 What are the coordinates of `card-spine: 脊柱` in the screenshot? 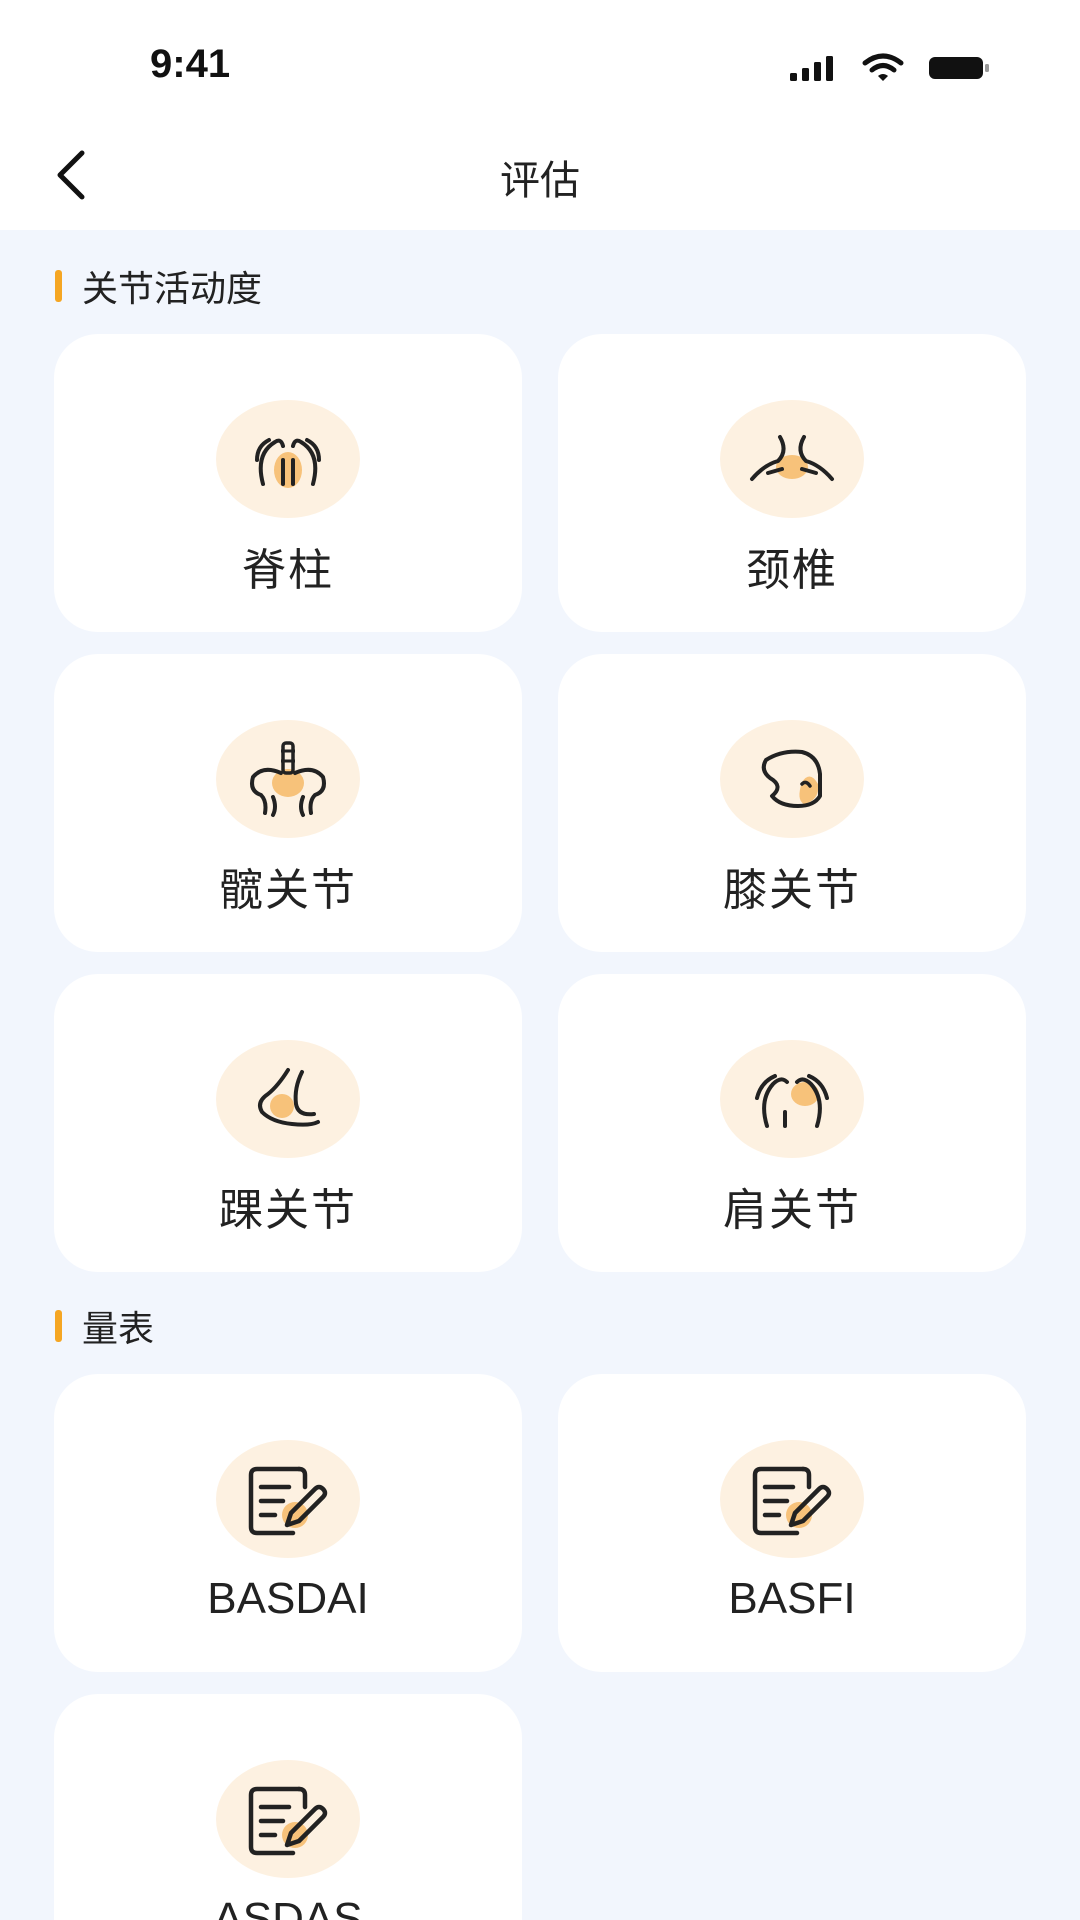 It's located at (288, 483).